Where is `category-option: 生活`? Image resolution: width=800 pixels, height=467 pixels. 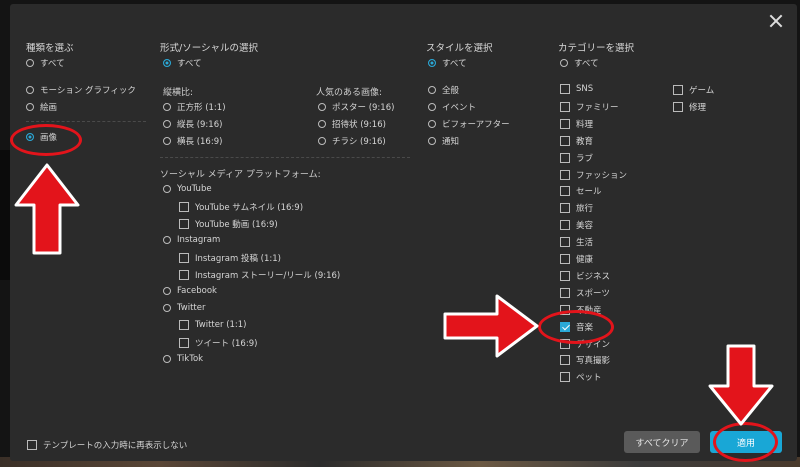 category-option: 生活 is located at coordinates (576, 242).